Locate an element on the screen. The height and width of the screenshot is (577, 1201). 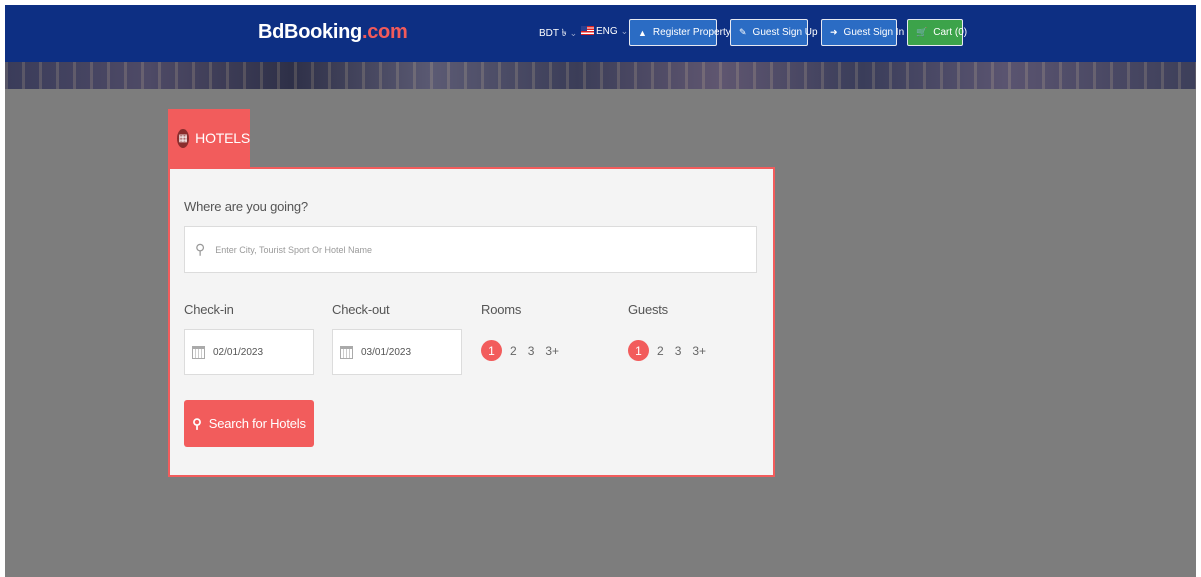
hotel-building-icon: ▦ is located at coordinates (183, 138).